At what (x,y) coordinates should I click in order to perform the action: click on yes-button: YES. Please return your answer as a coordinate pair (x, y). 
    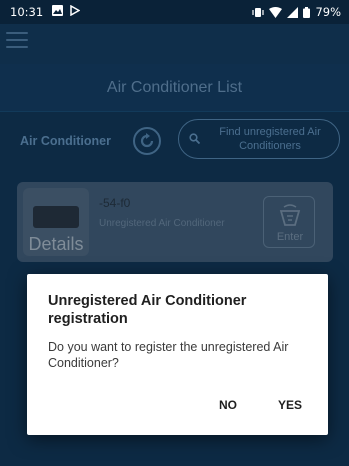
    Looking at the image, I should click on (290, 405).